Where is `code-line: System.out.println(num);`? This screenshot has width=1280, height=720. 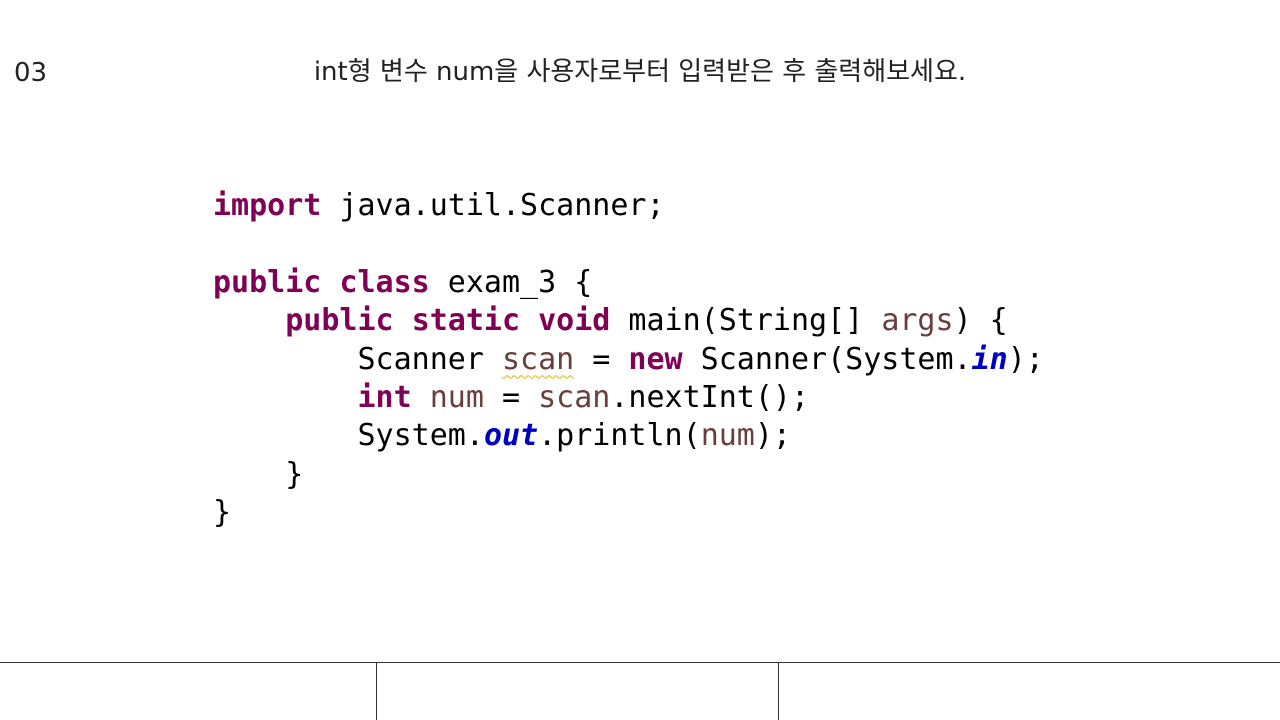 code-line: System.out.println(num); is located at coordinates (628, 436).